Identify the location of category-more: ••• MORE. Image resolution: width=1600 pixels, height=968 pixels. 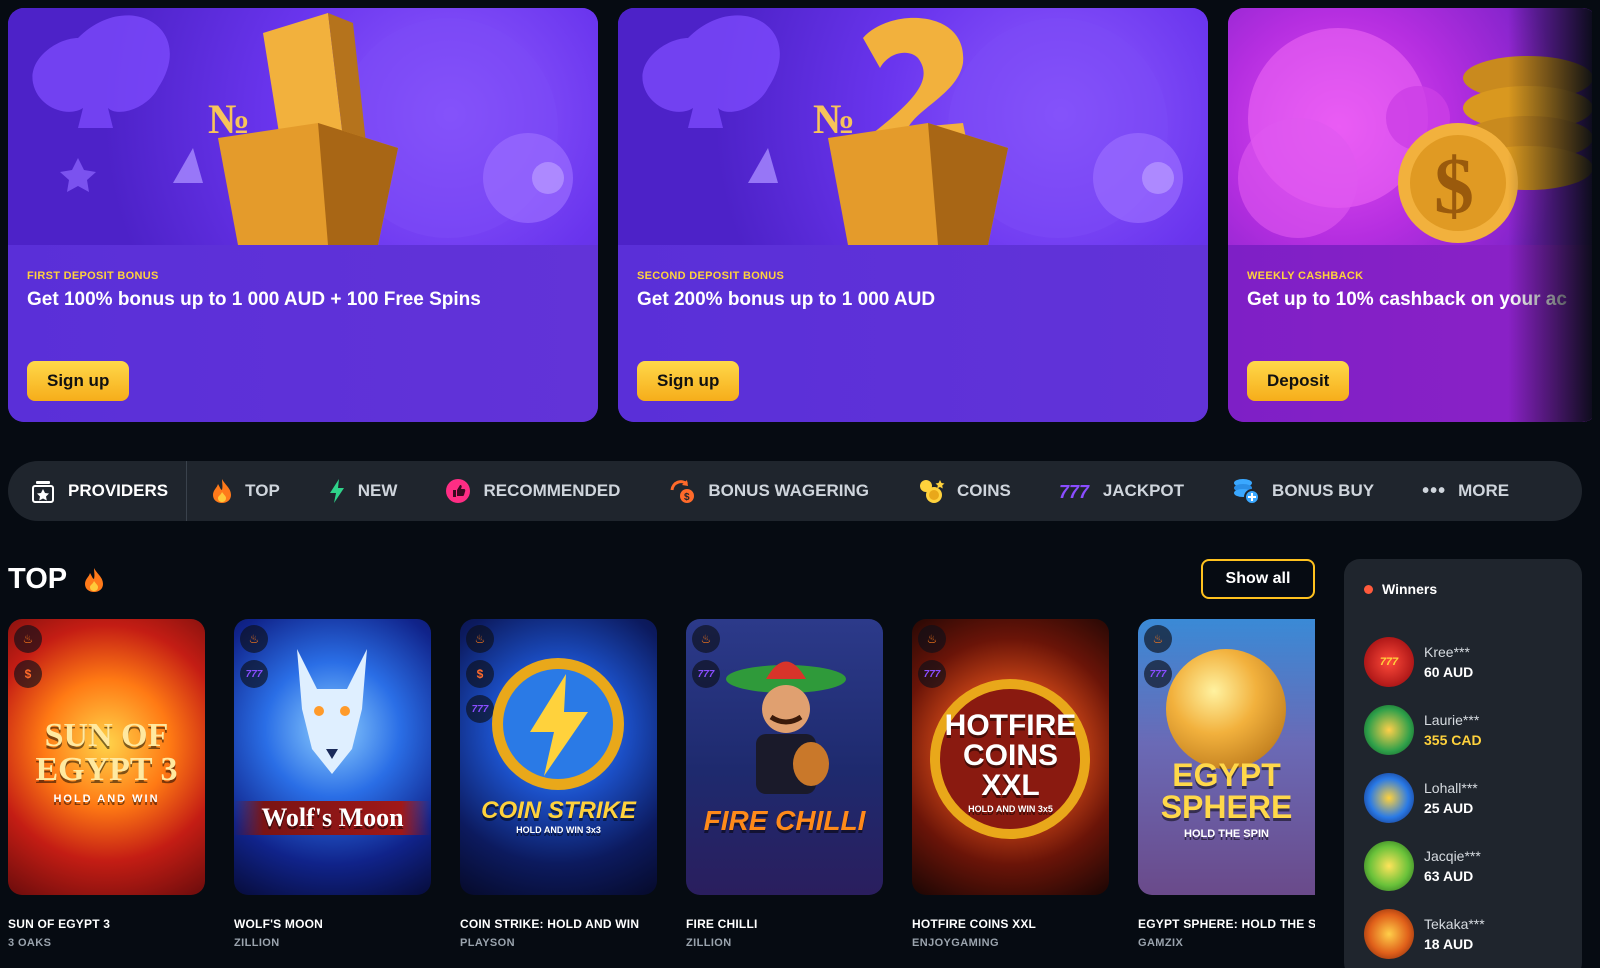
(1465, 491).